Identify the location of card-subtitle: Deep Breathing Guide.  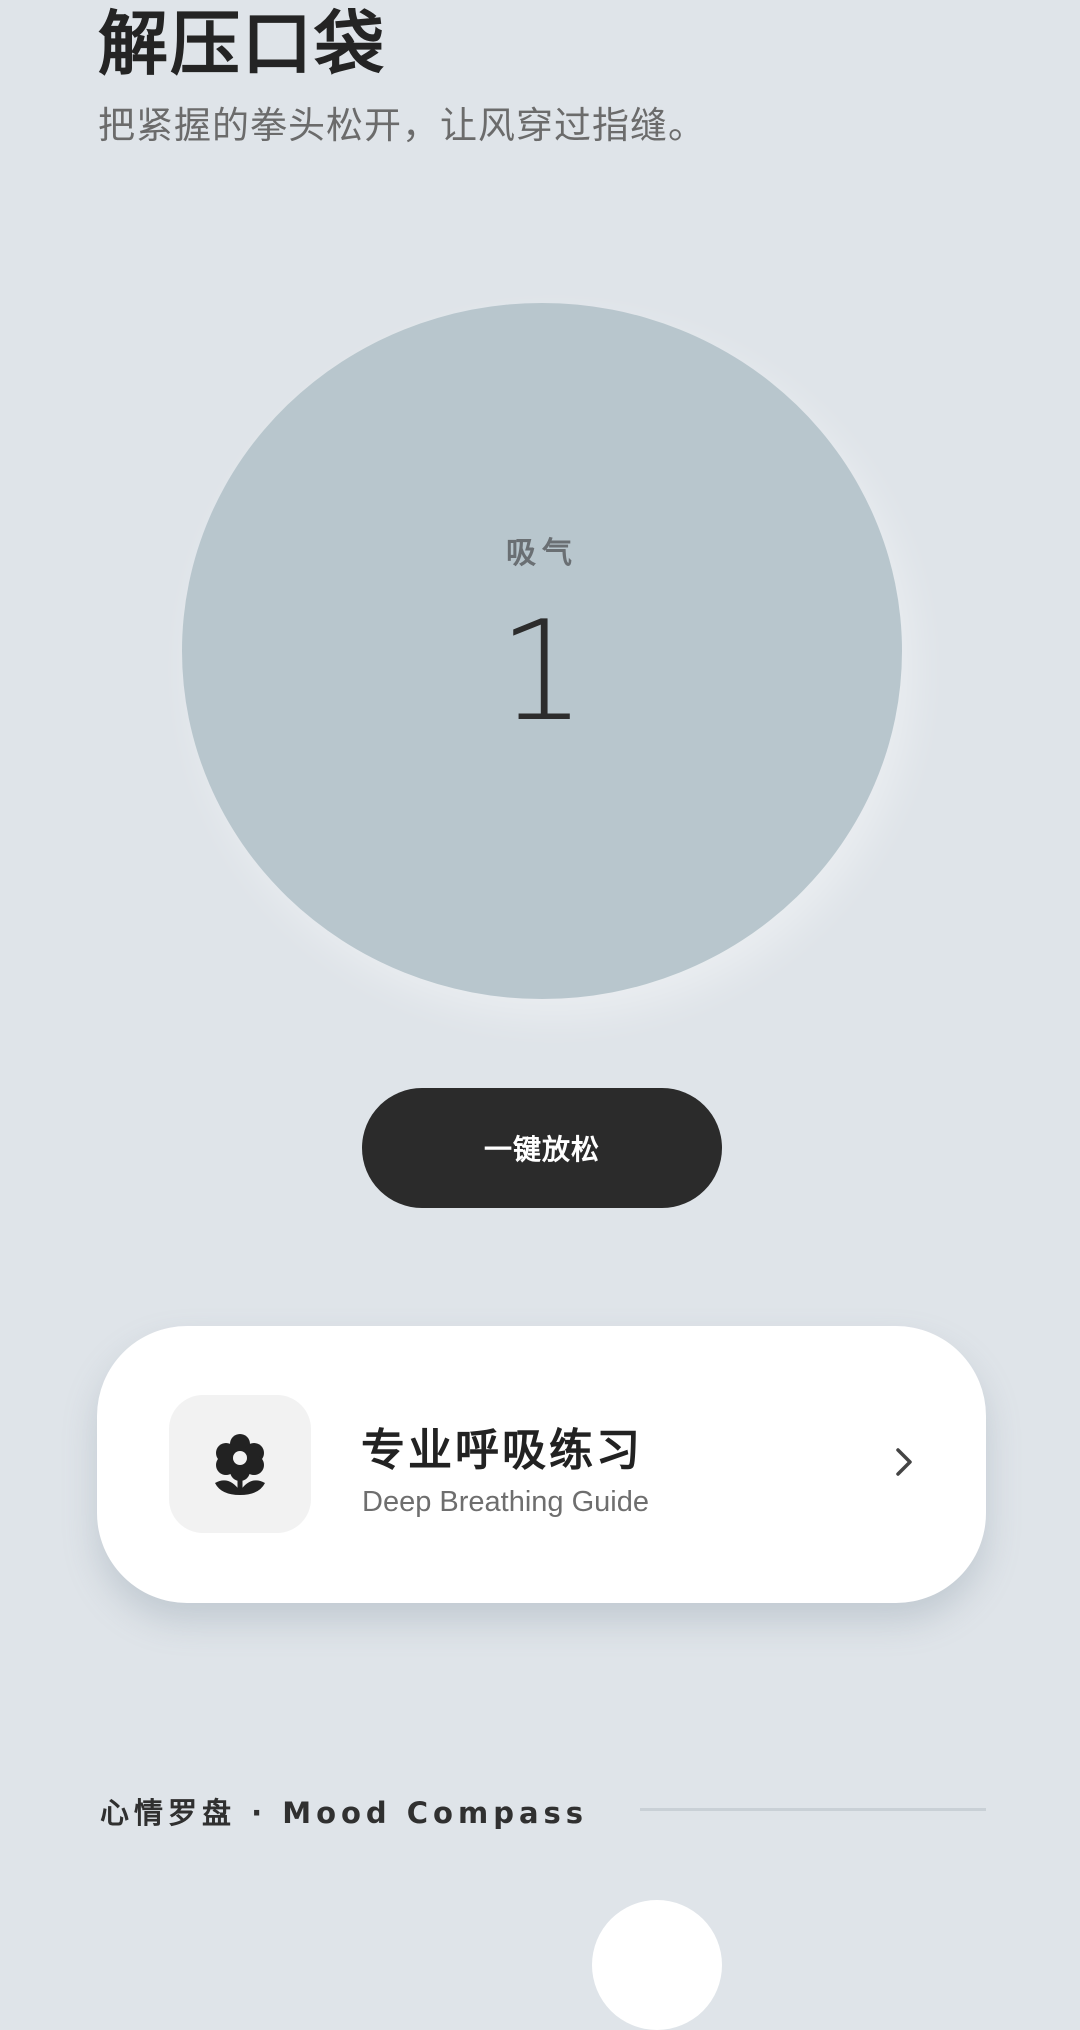
(505, 1502).